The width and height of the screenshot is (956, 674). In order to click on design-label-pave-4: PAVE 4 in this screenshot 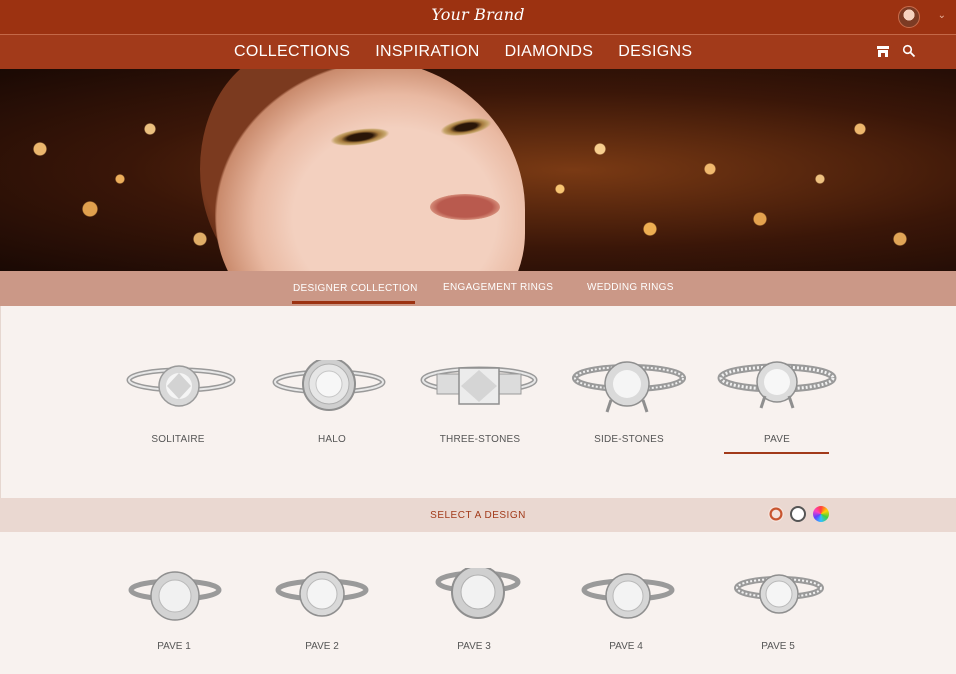, I will do `click(626, 646)`.